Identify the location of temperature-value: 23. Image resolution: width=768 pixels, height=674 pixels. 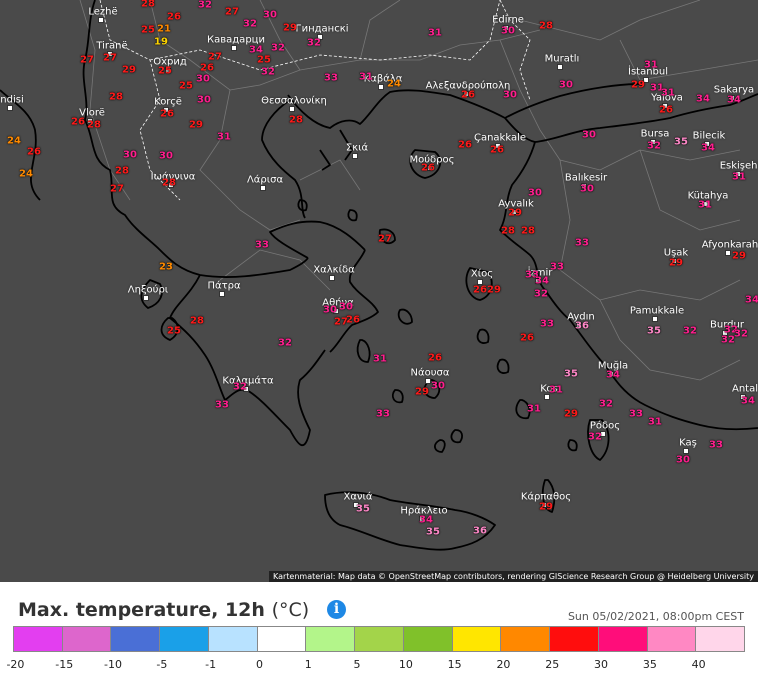
(166, 267).